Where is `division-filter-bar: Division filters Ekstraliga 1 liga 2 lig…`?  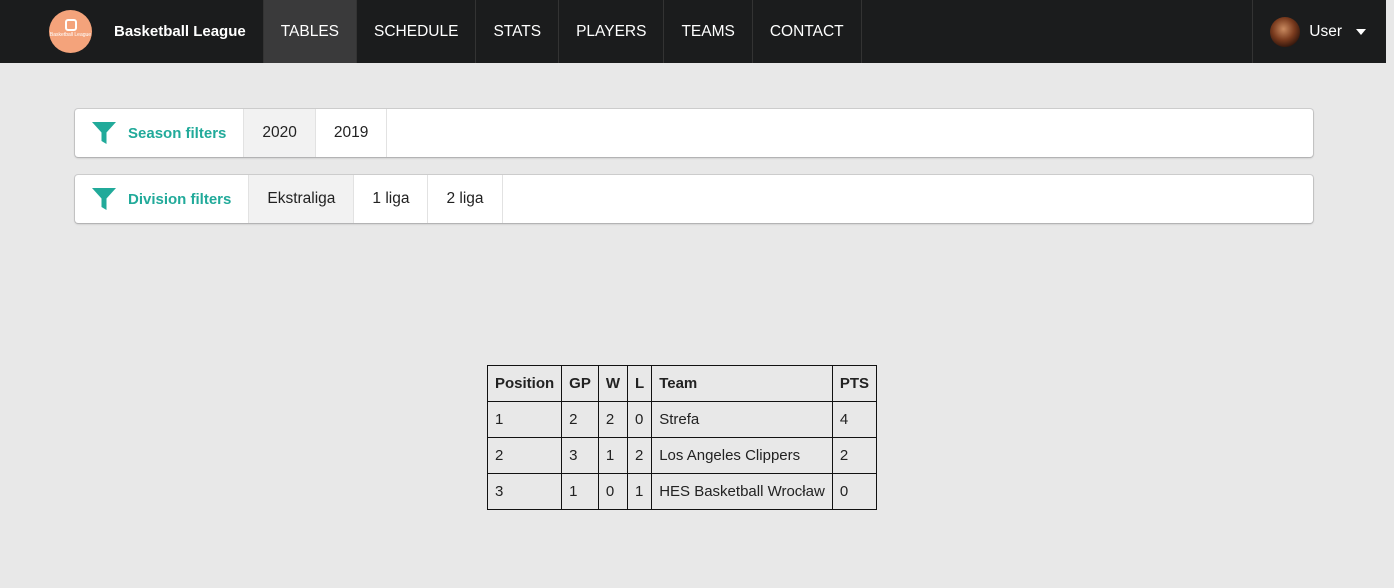 division-filter-bar: Division filters Ekstraliga 1 liga 2 lig… is located at coordinates (694, 199).